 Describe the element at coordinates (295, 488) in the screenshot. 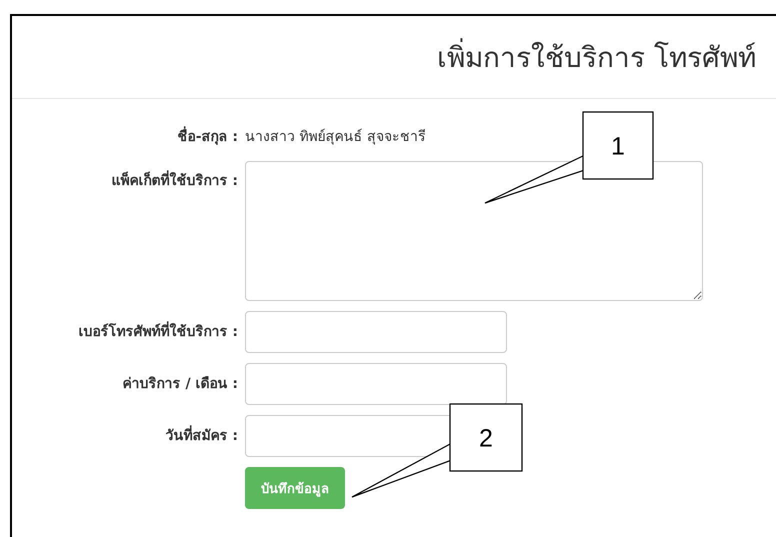

I see `save-button: บันทึกข้อมูล` at that location.